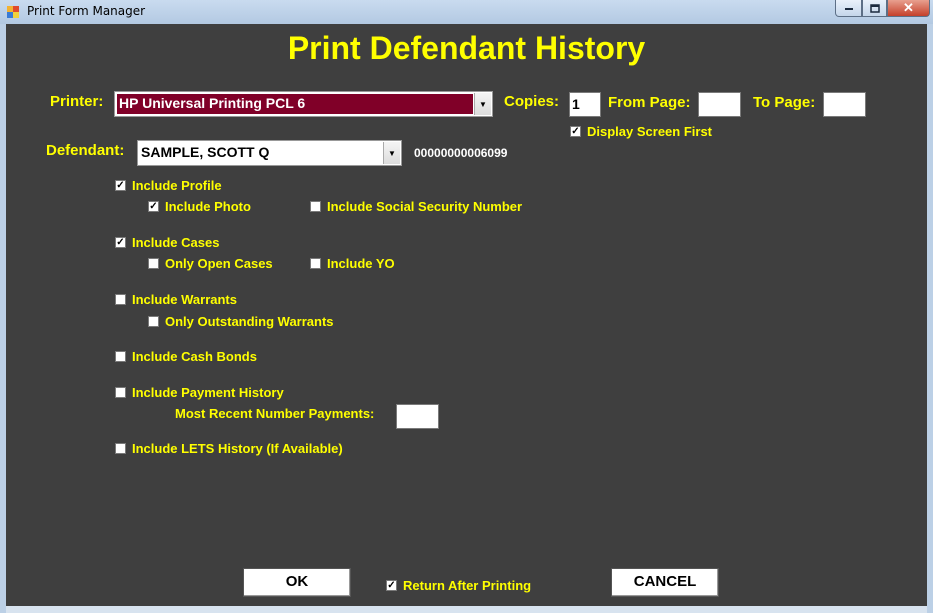  What do you see at coordinates (424, 206) in the screenshot?
I see `include-ssn-label: Include Social Security Number` at bounding box center [424, 206].